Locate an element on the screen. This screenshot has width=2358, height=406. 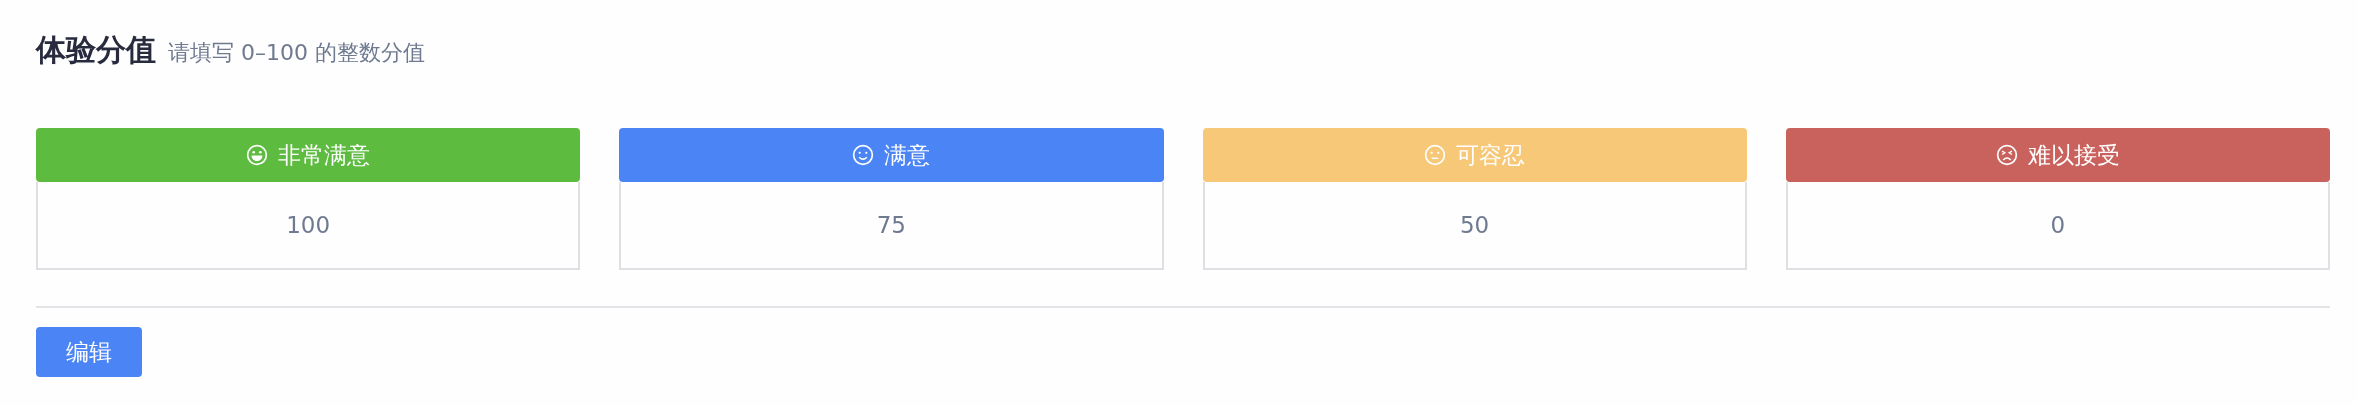
section-hint: 请填写 0–100 的整数分值 is located at coordinates (296, 53).